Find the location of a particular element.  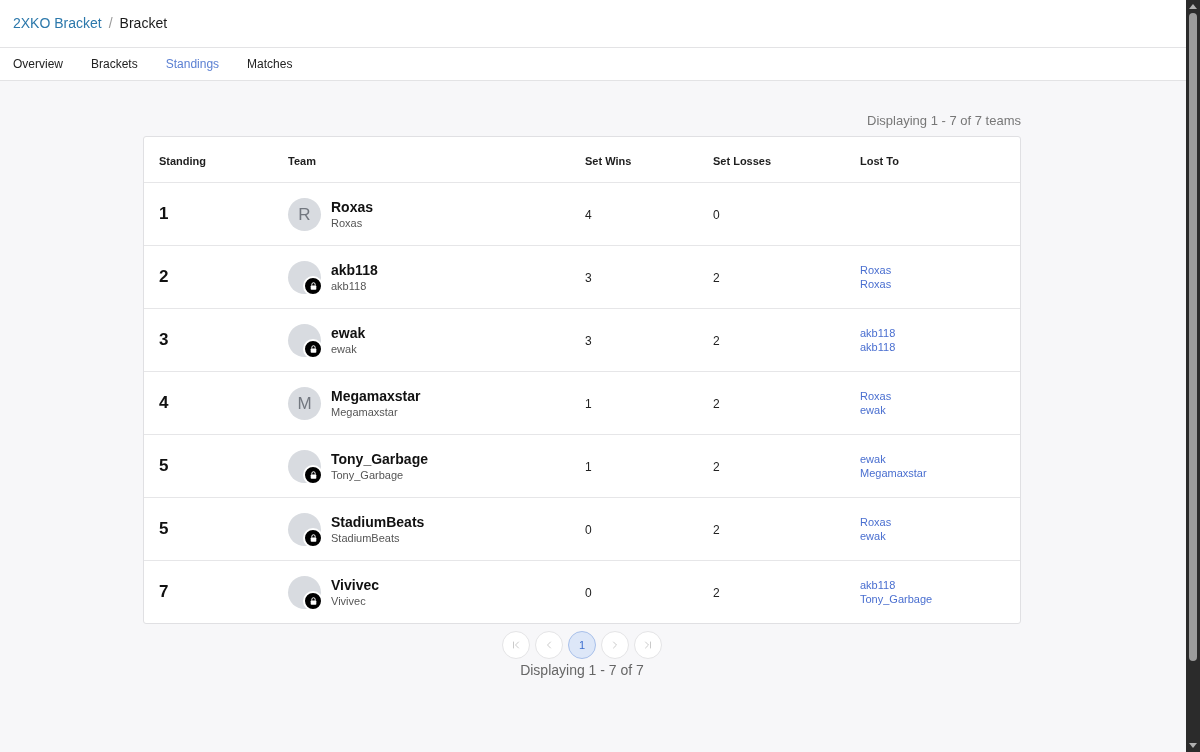

nav-tab: Standings is located at coordinates (192, 64).